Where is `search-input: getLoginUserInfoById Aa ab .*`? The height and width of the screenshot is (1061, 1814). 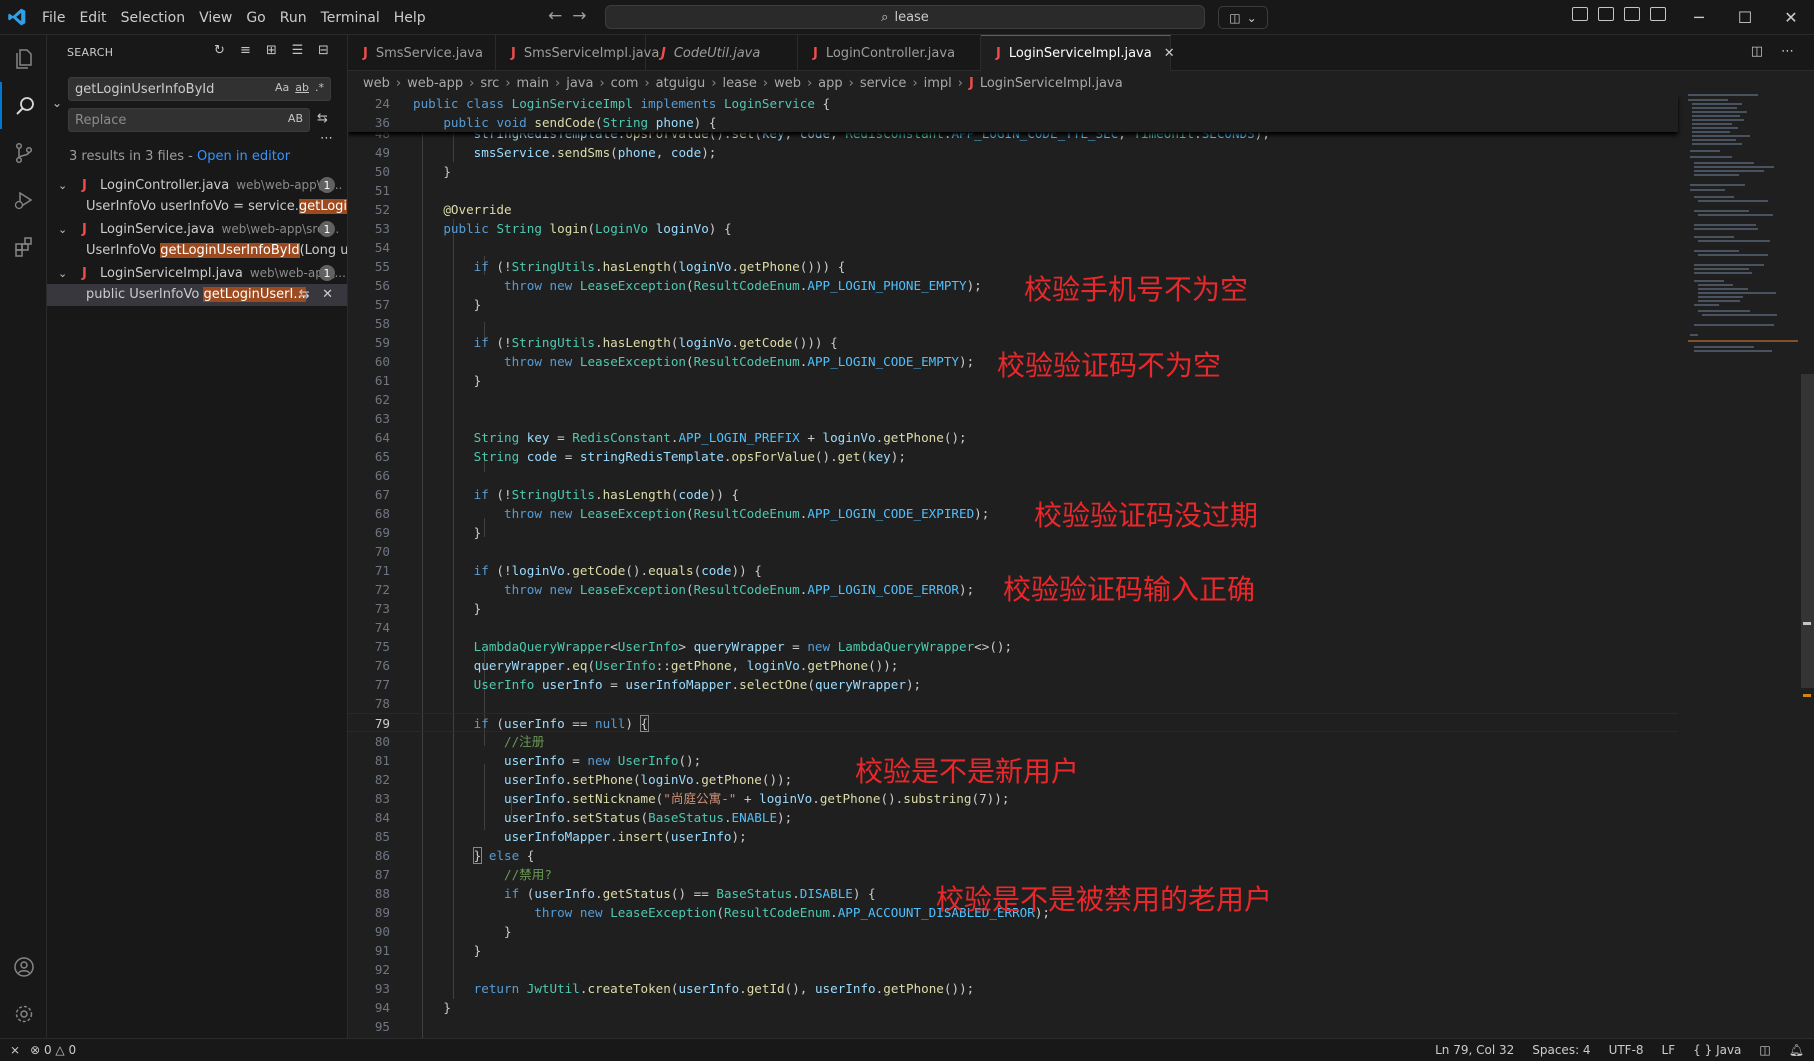
search-input: getLoginUserInfoById Aa ab .* is located at coordinates (199, 89).